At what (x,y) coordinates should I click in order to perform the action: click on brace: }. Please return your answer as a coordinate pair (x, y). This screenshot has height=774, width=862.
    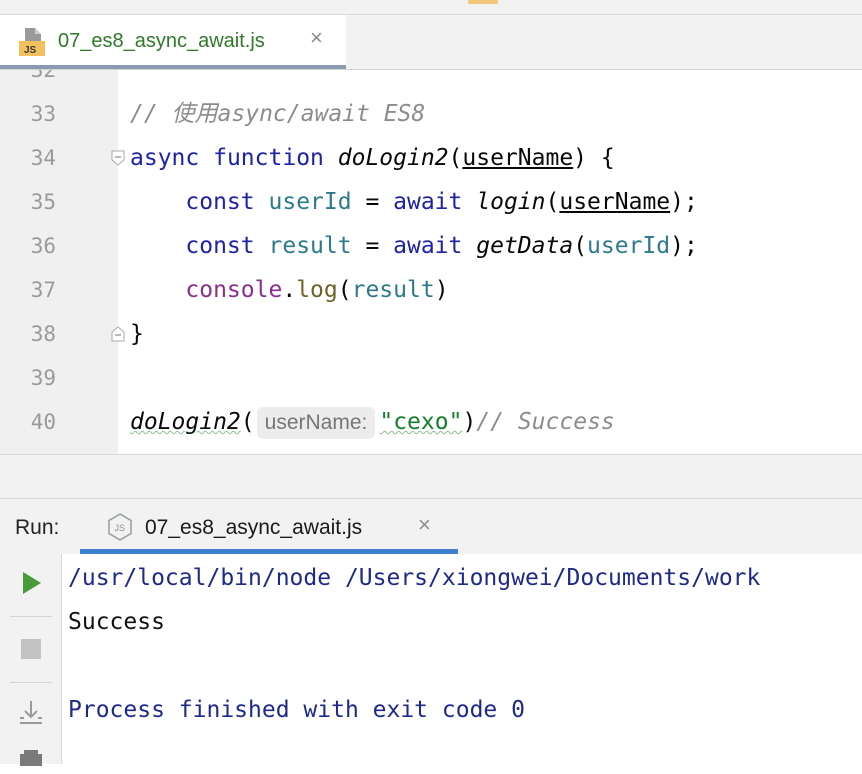
    Looking at the image, I should click on (137, 334).